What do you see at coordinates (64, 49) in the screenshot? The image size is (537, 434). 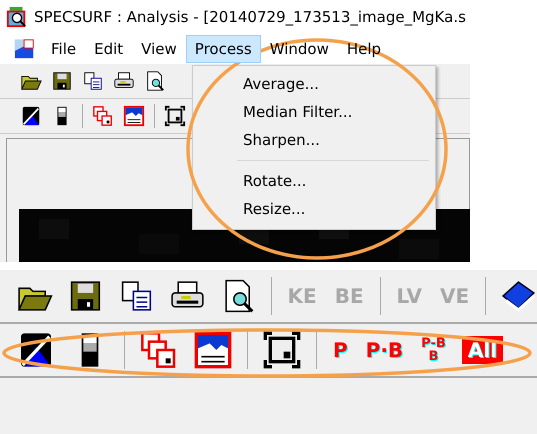 I see `menu-item: File` at bounding box center [64, 49].